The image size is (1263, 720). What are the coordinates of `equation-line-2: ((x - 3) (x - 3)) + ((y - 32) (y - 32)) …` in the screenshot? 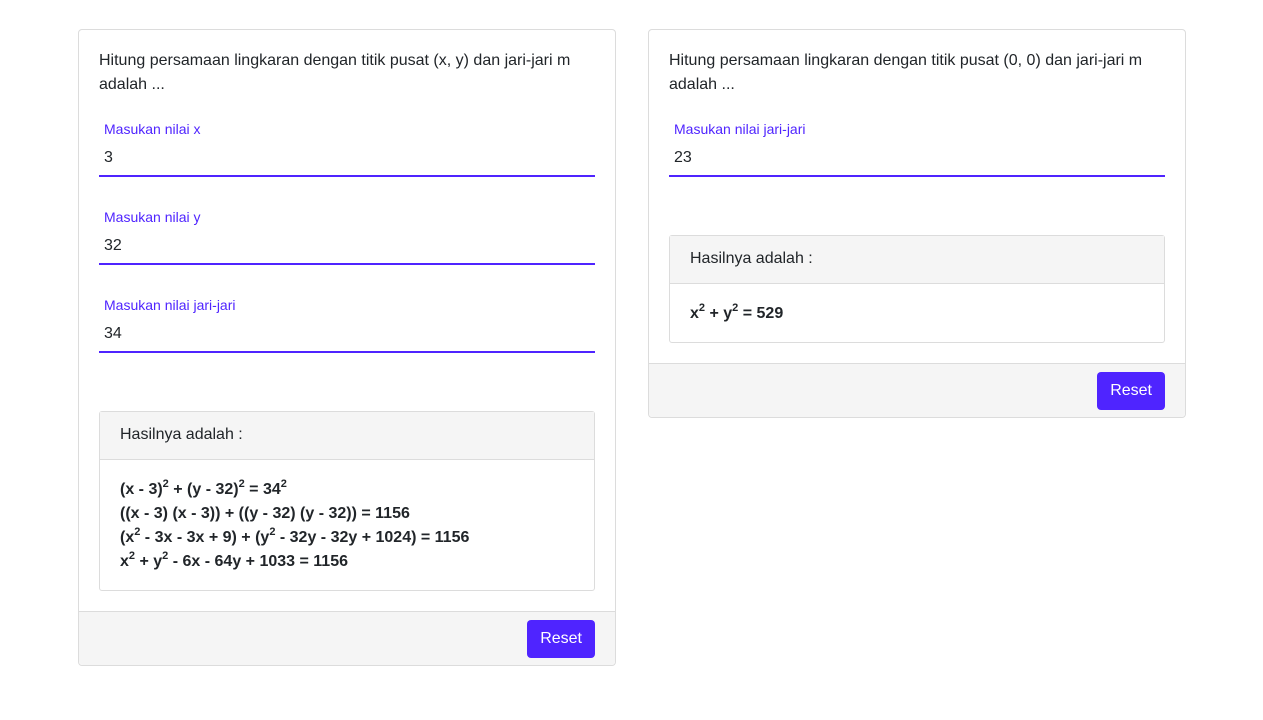 It's located at (265, 513).